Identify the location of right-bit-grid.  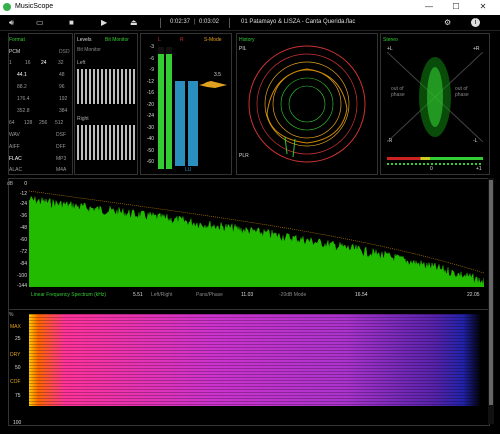
(106, 142).